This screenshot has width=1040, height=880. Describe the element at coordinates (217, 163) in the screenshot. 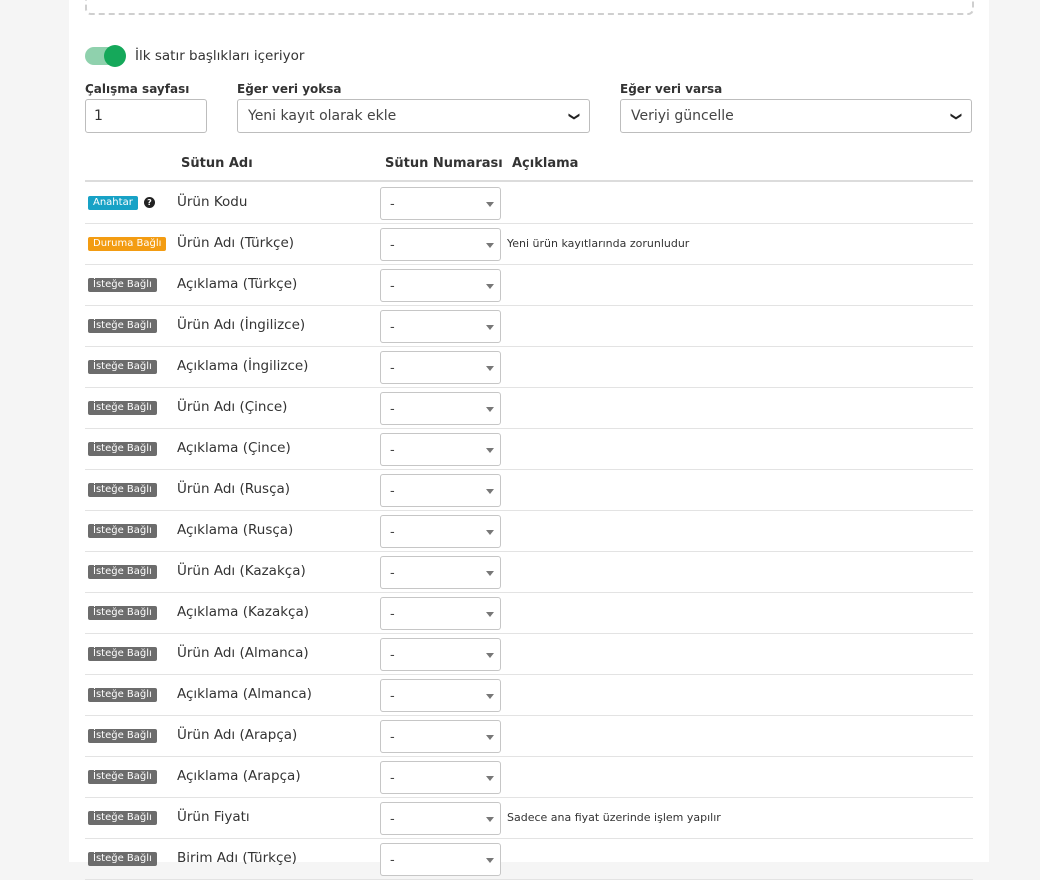

I see `column-name-header: Sütun Adı` at that location.